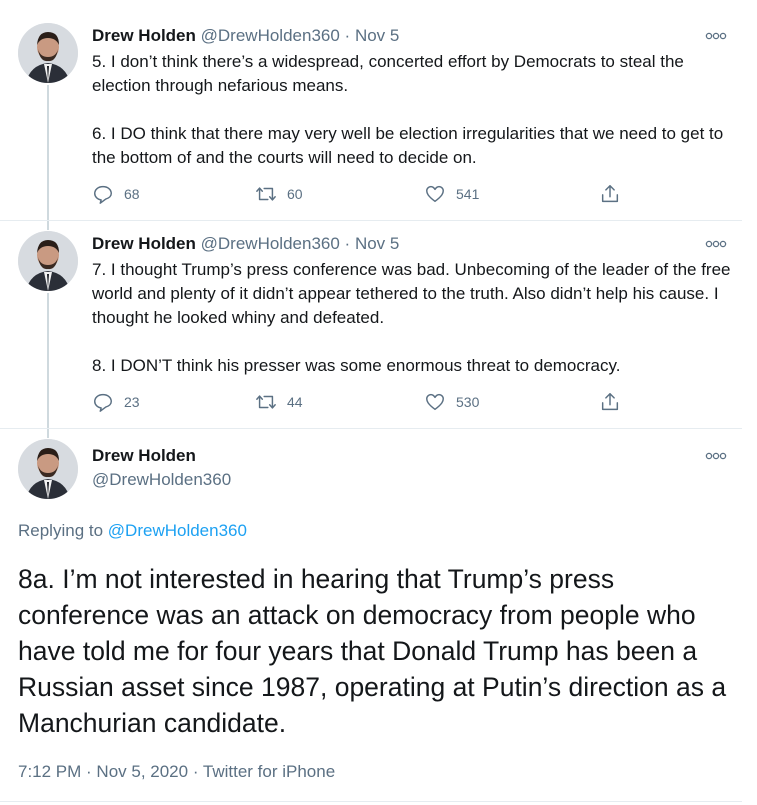 The width and height of the screenshot is (757, 805). Describe the element at coordinates (132, 194) in the screenshot. I see `reply-count: 68` at that location.